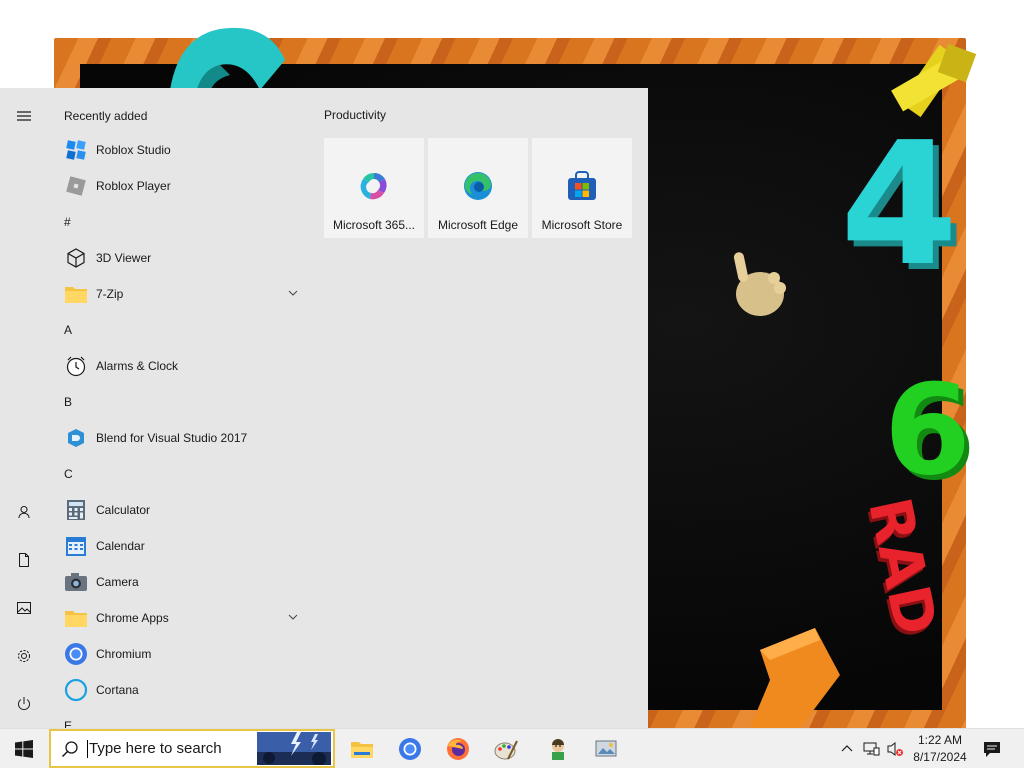 Image resolution: width=1024 pixels, height=769 pixels. I want to click on power-button, so click(24, 704).